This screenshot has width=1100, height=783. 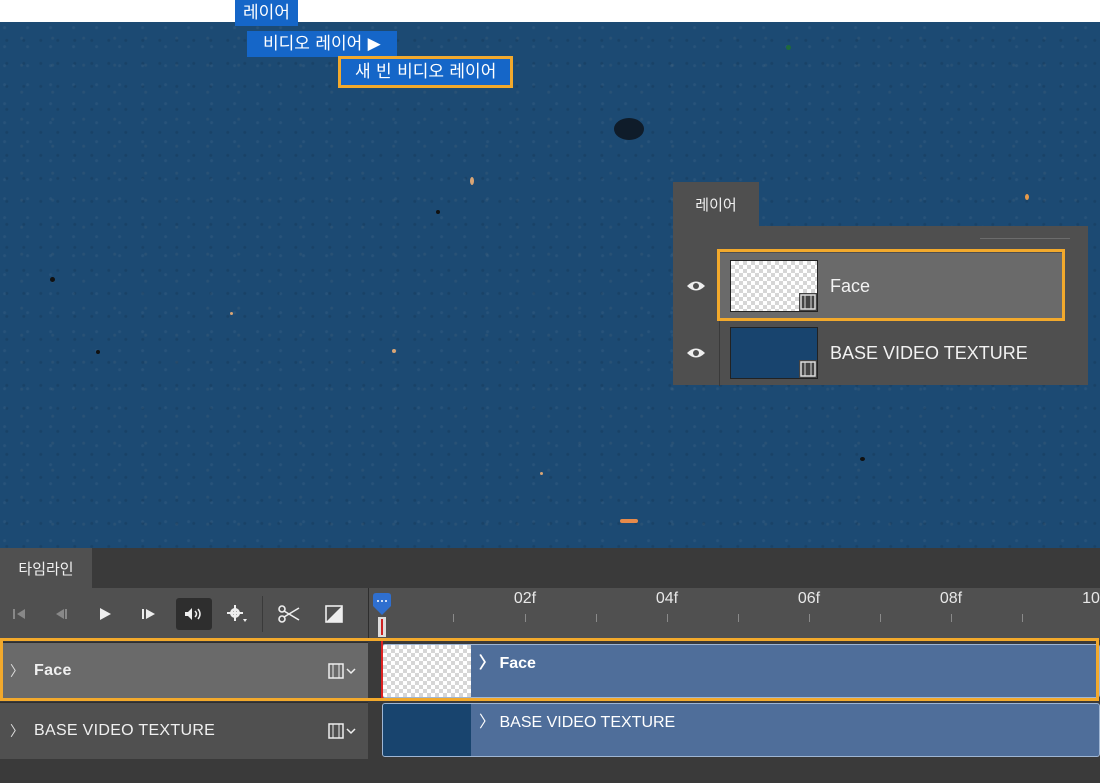 I want to click on layer-row-face: Face, so click(x=880, y=286).